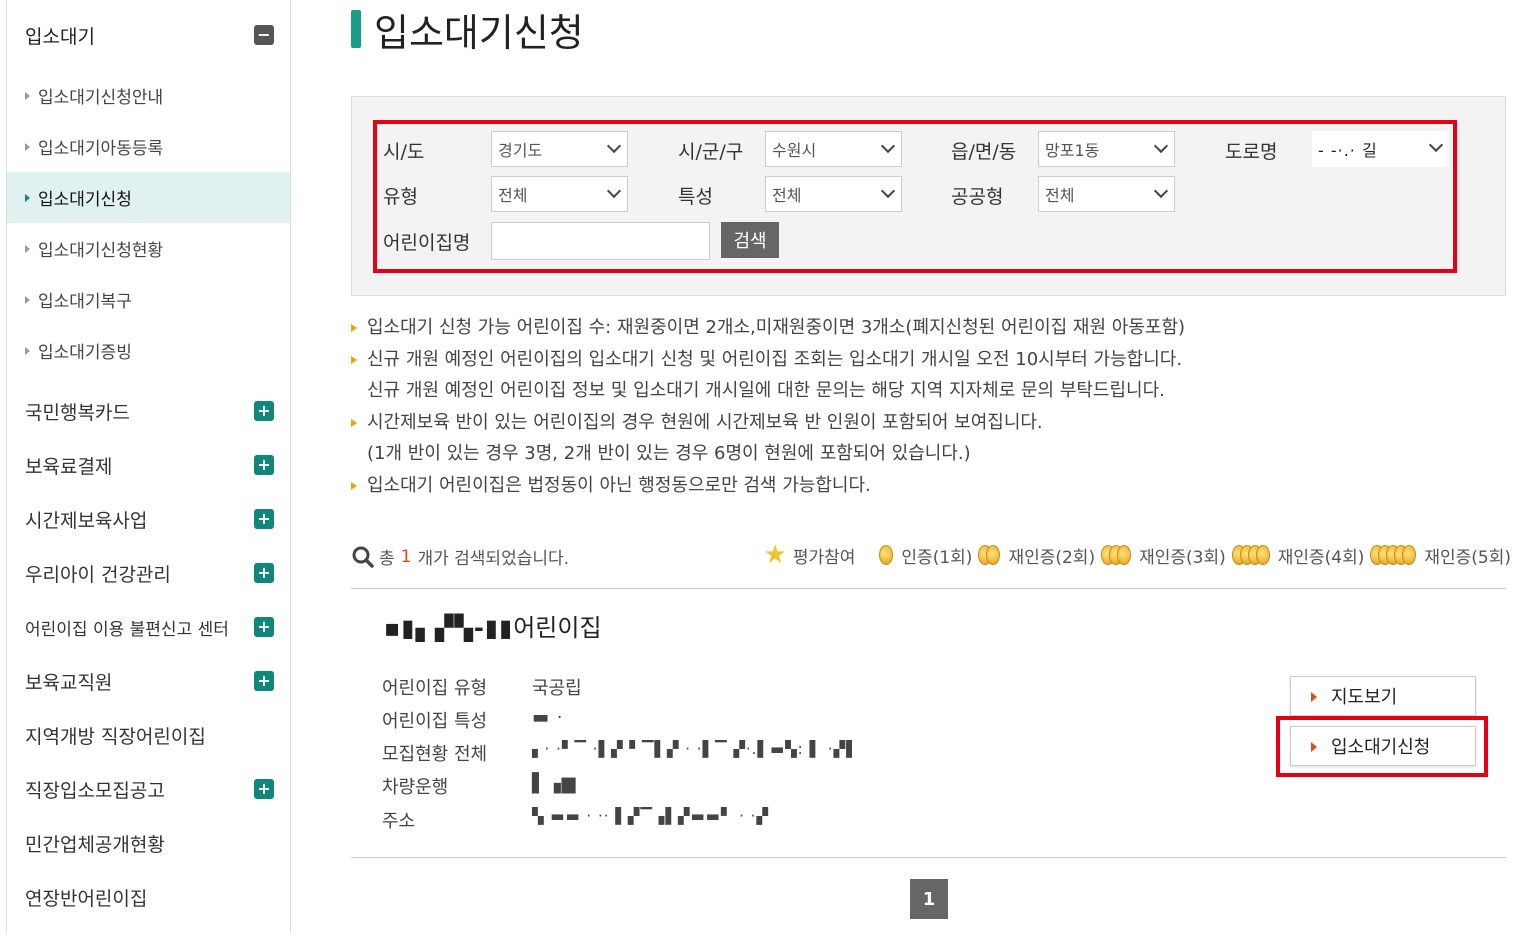  Describe the element at coordinates (695, 197) in the screenshot. I see `feature-label: 특성` at that location.